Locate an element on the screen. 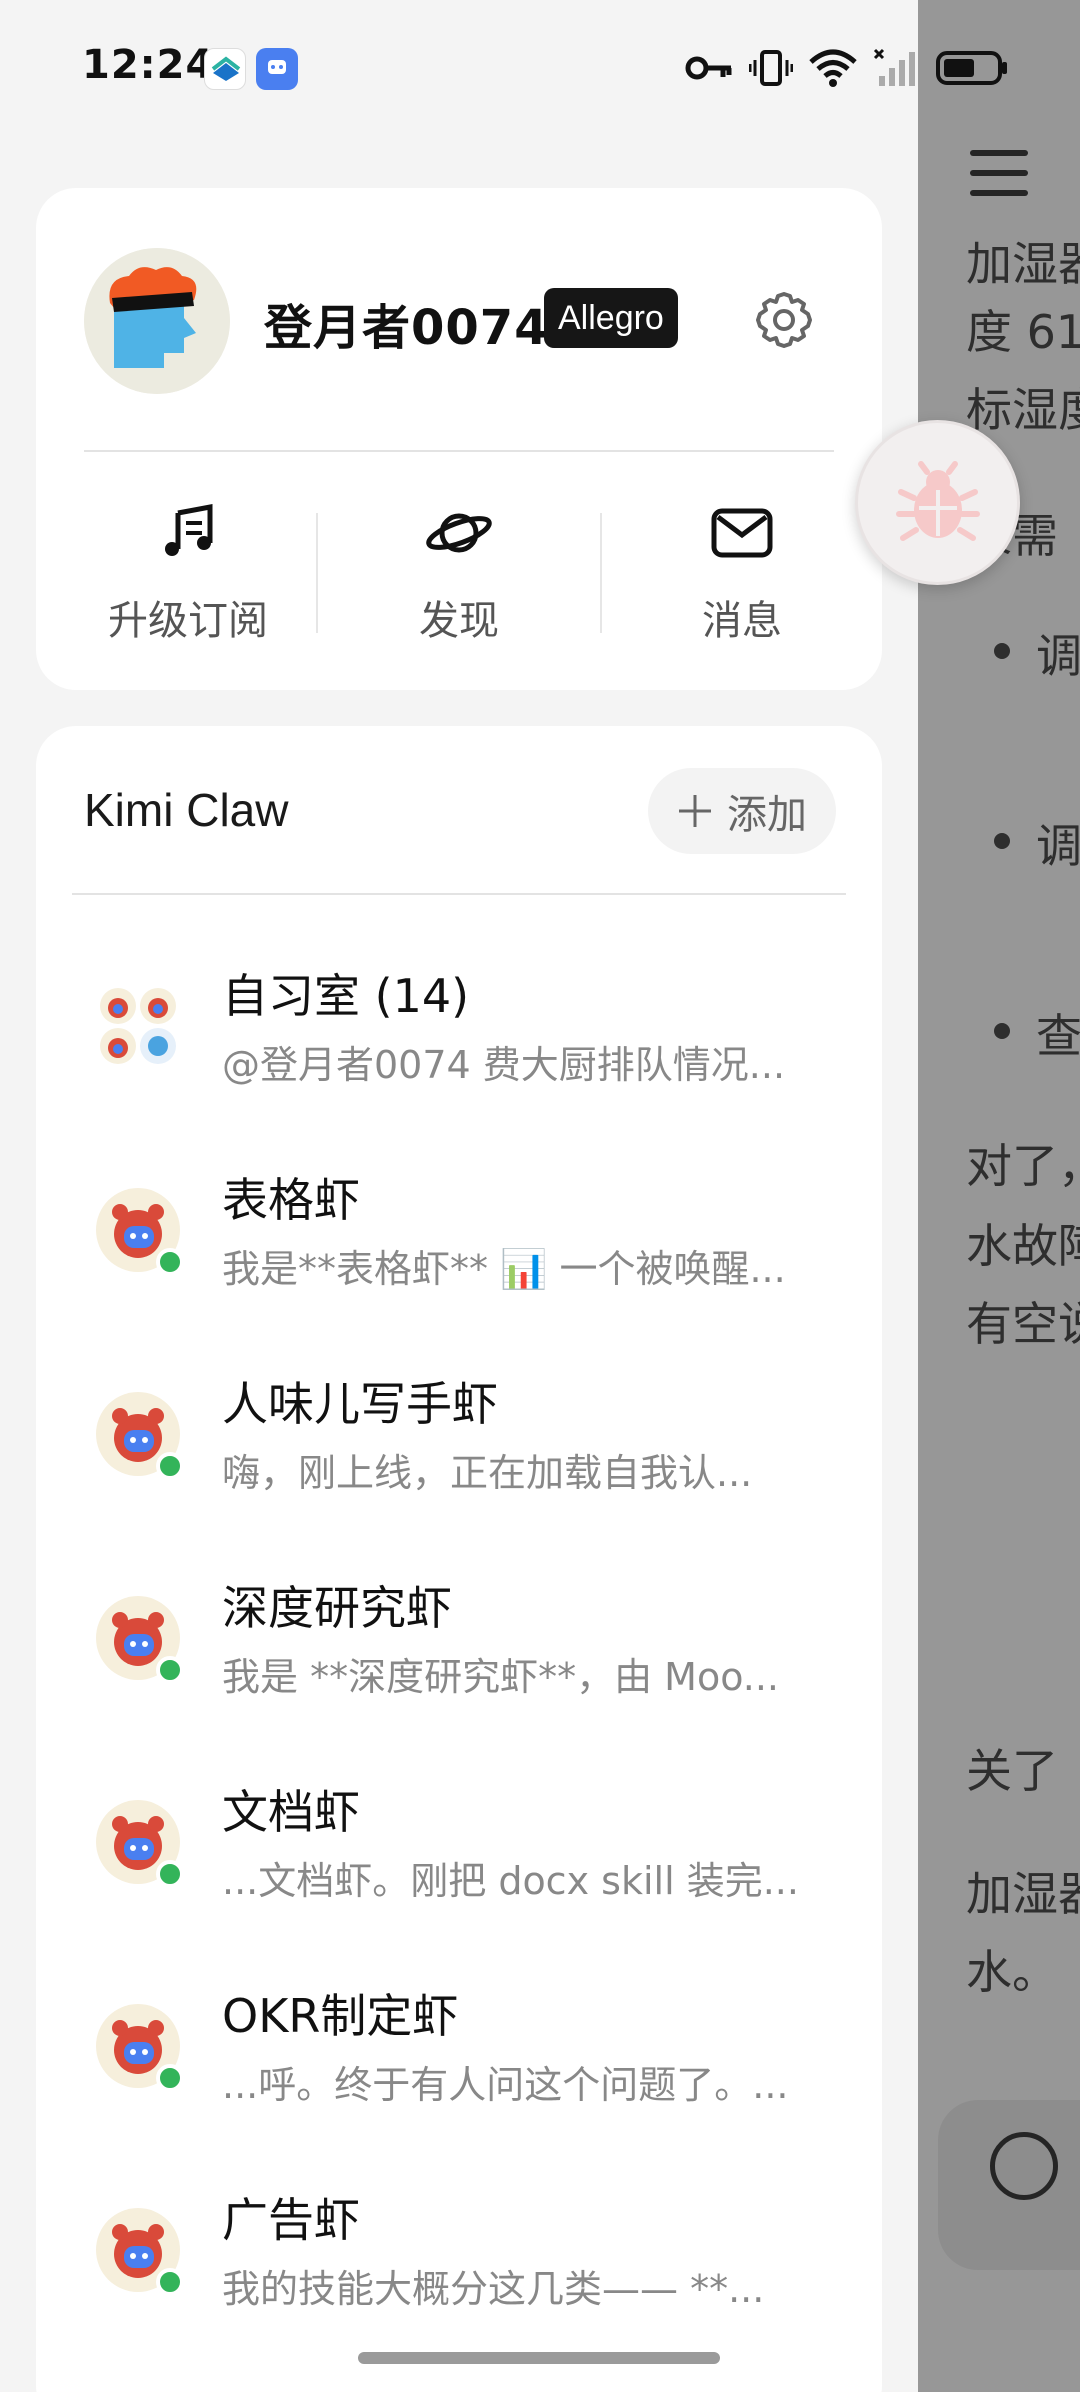 This screenshot has width=1080, height=2392. vibrate-icon is located at coordinates (771, 68).